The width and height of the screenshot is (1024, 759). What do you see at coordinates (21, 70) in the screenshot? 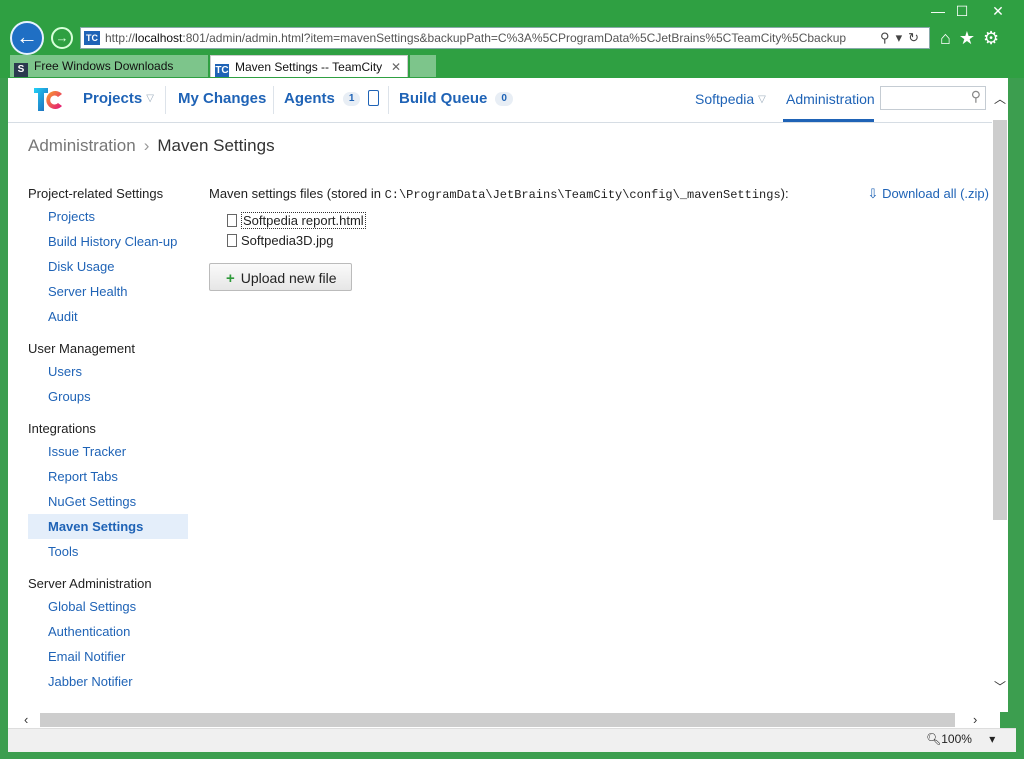
I see `softpedia-icon: S` at bounding box center [21, 70].